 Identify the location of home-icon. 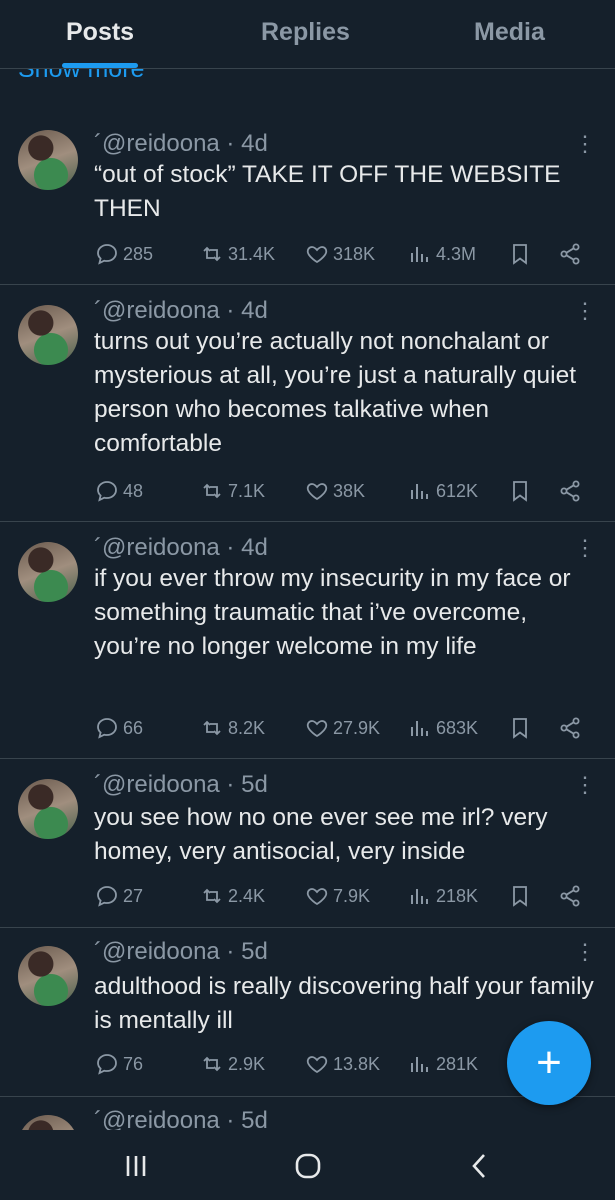
(308, 1166).